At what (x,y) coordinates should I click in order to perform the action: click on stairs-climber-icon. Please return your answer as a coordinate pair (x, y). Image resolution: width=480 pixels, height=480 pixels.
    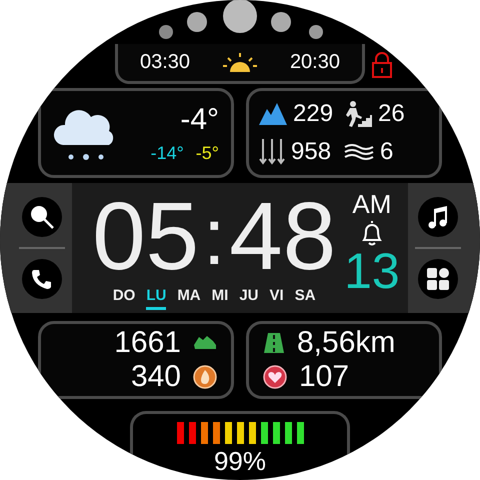
    Looking at the image, I should click on (358, 114).